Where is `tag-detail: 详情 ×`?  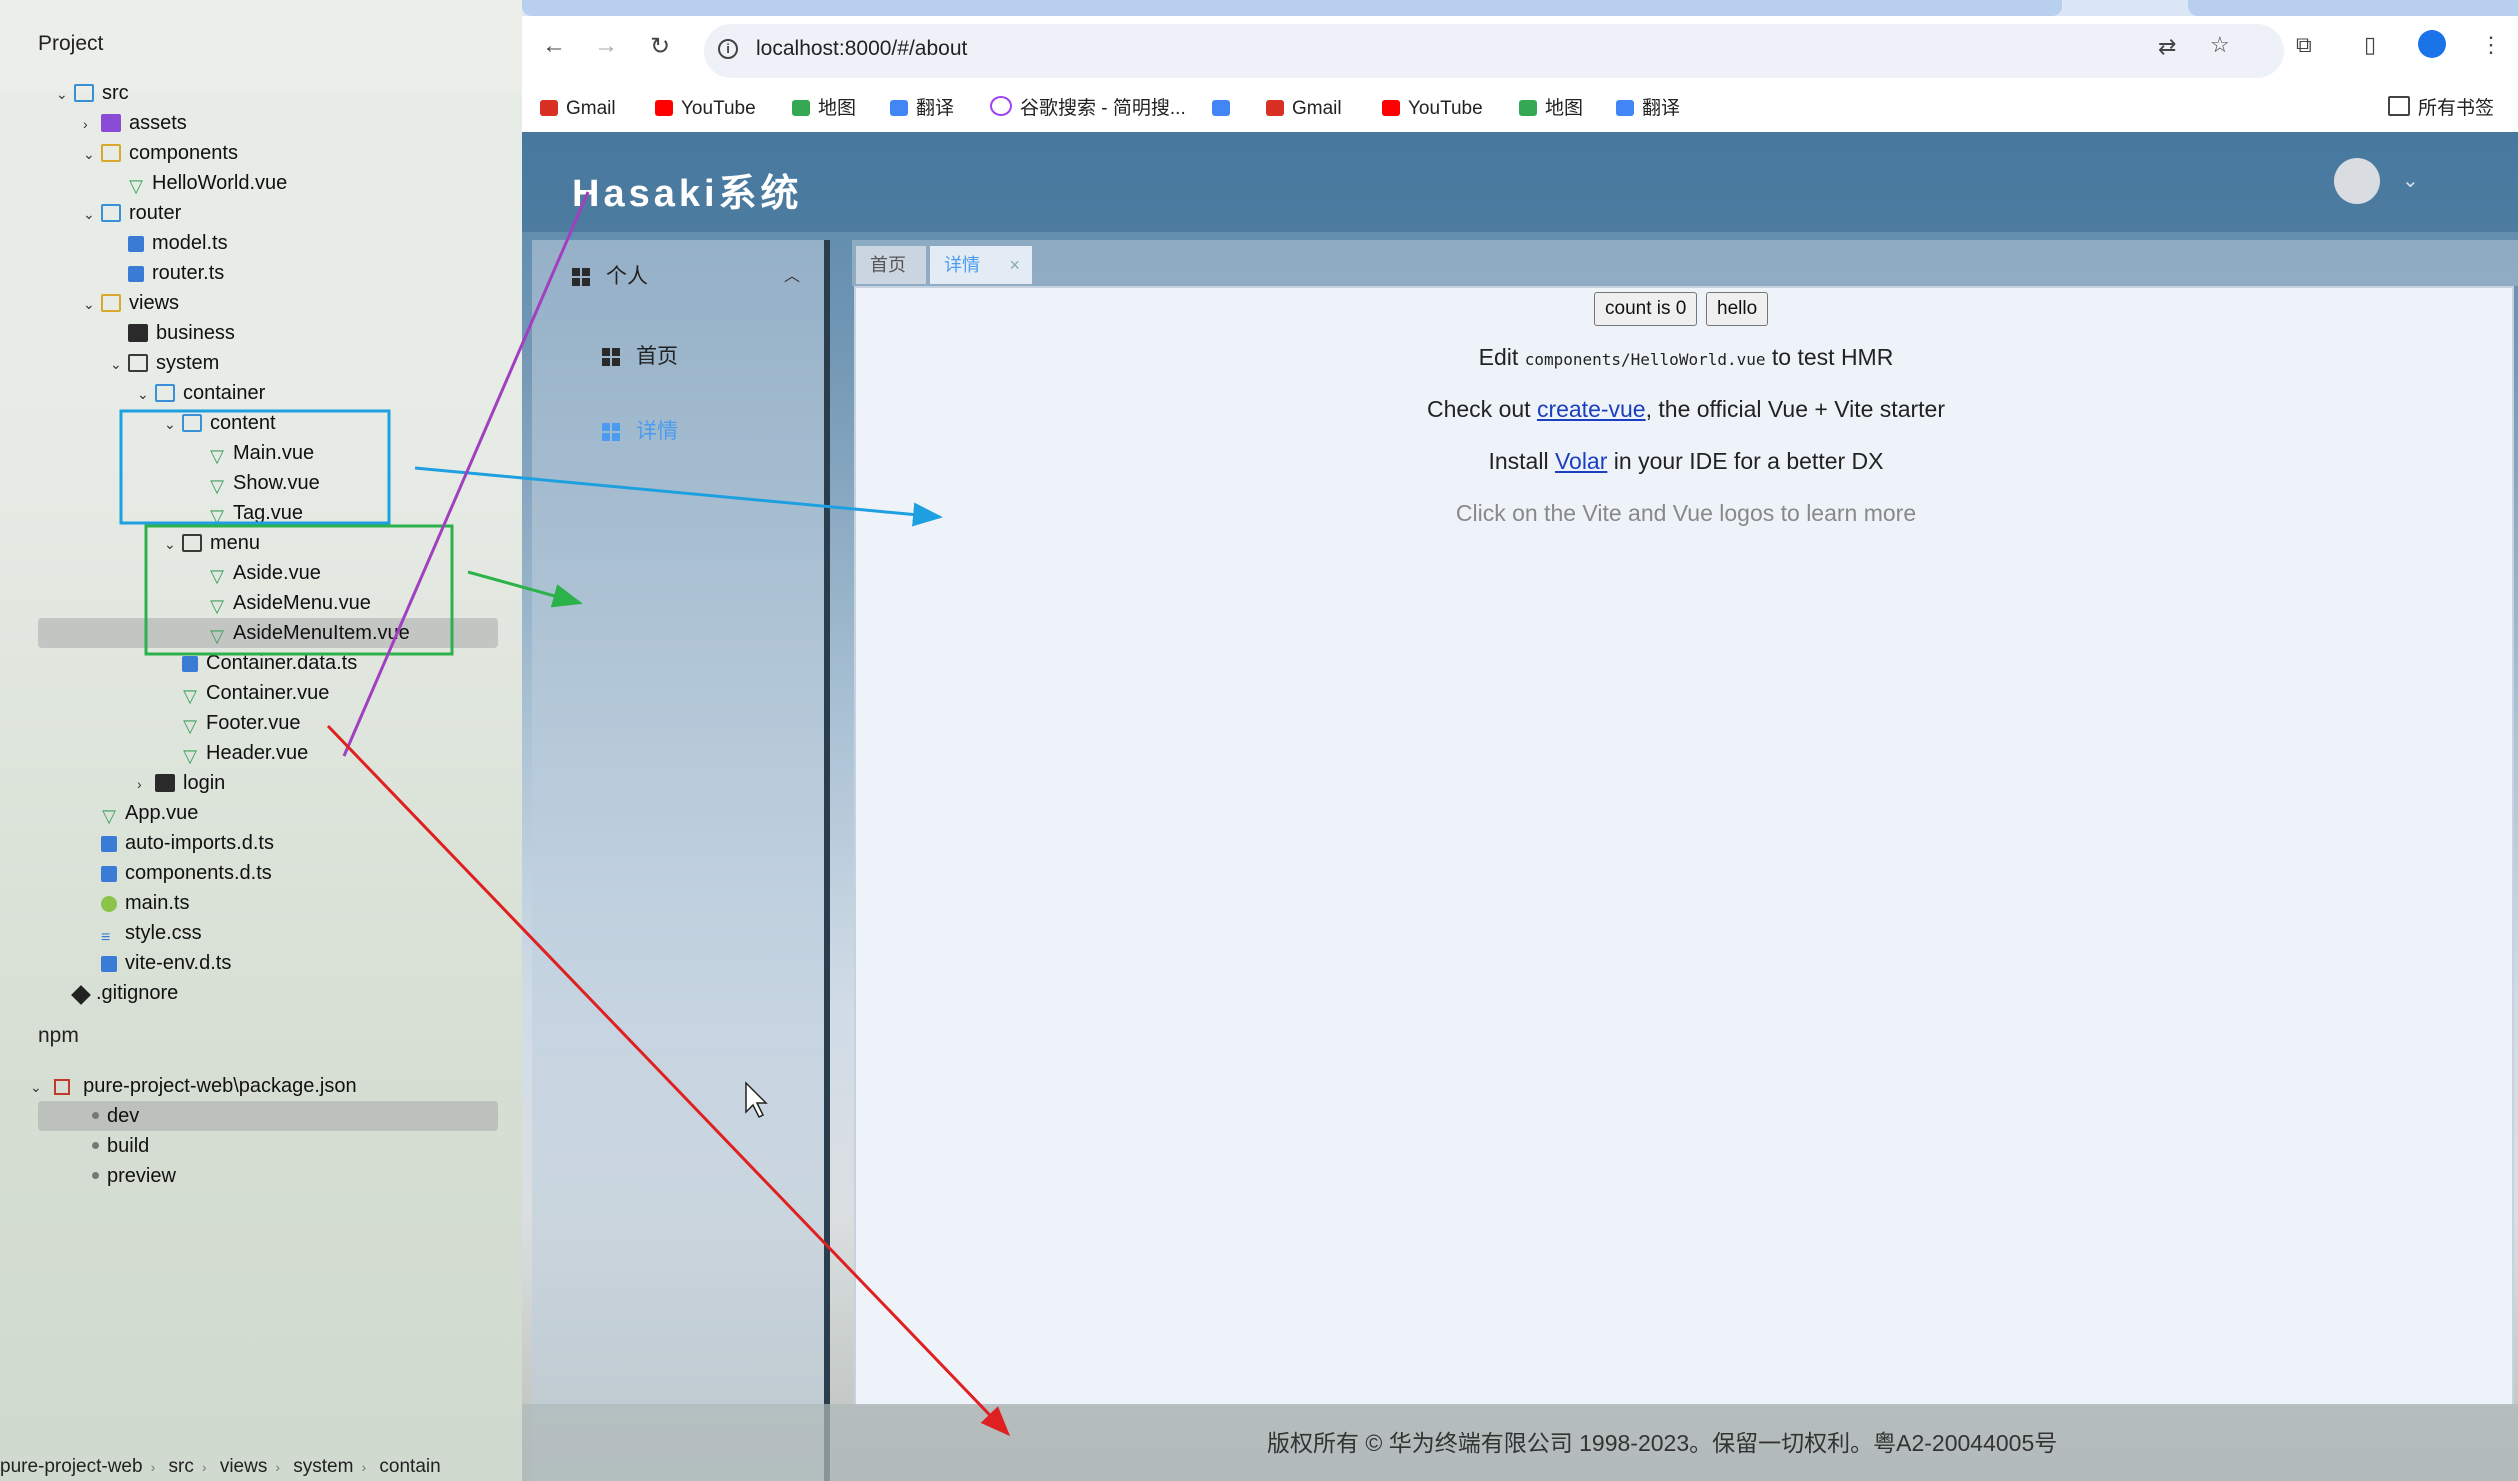
tag-detail: 详情 × is located at coordinates (981, 265).